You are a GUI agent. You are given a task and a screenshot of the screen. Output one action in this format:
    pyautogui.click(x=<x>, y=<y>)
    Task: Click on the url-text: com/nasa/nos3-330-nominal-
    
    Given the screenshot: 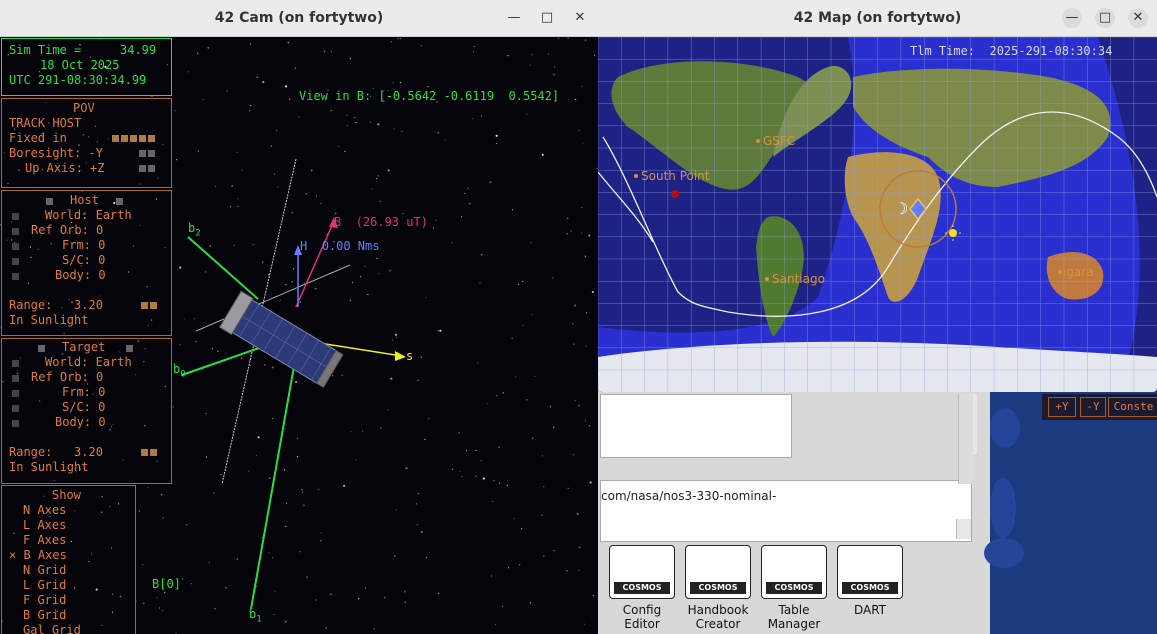 What is the action you would take?
    pyautogui.click(x=689, y=496)
    